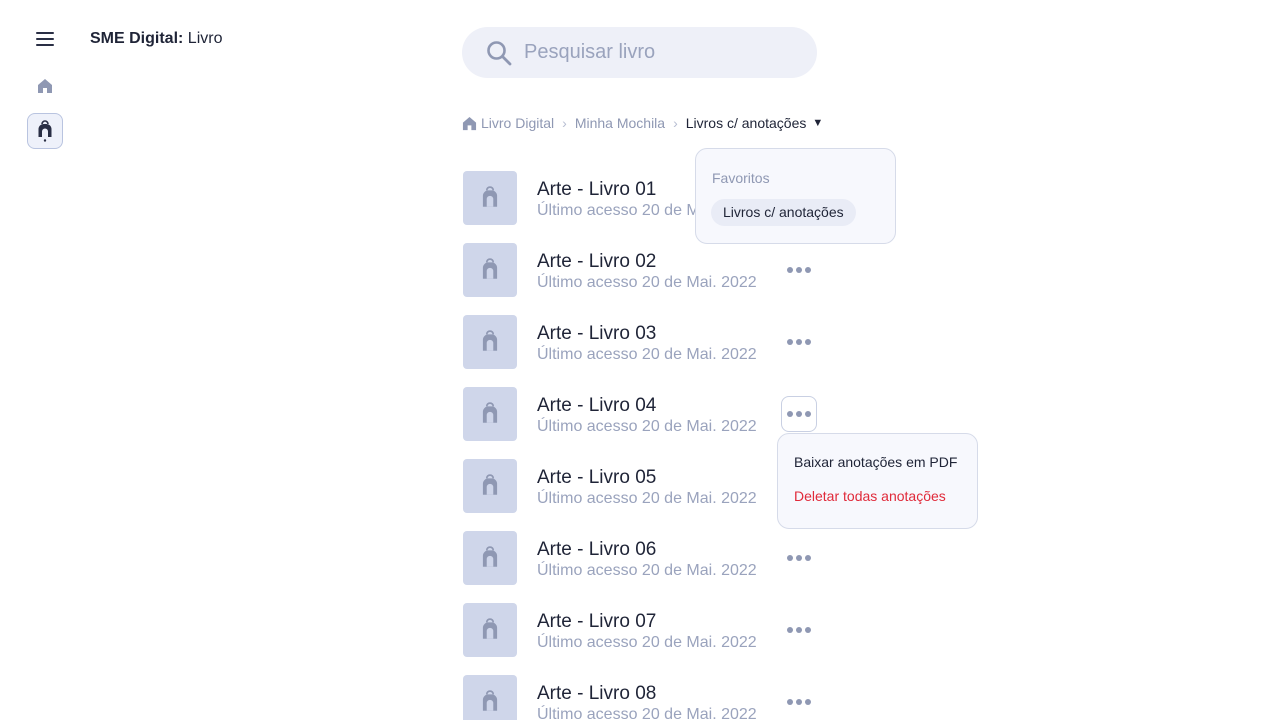 Image resolution: width=1280 pixels, height=720 pixels. What do you see at coordinates (137, 38) in the screenshot?
I see `app-title-bold: SME Digital:` at bounding box center [137, 38].